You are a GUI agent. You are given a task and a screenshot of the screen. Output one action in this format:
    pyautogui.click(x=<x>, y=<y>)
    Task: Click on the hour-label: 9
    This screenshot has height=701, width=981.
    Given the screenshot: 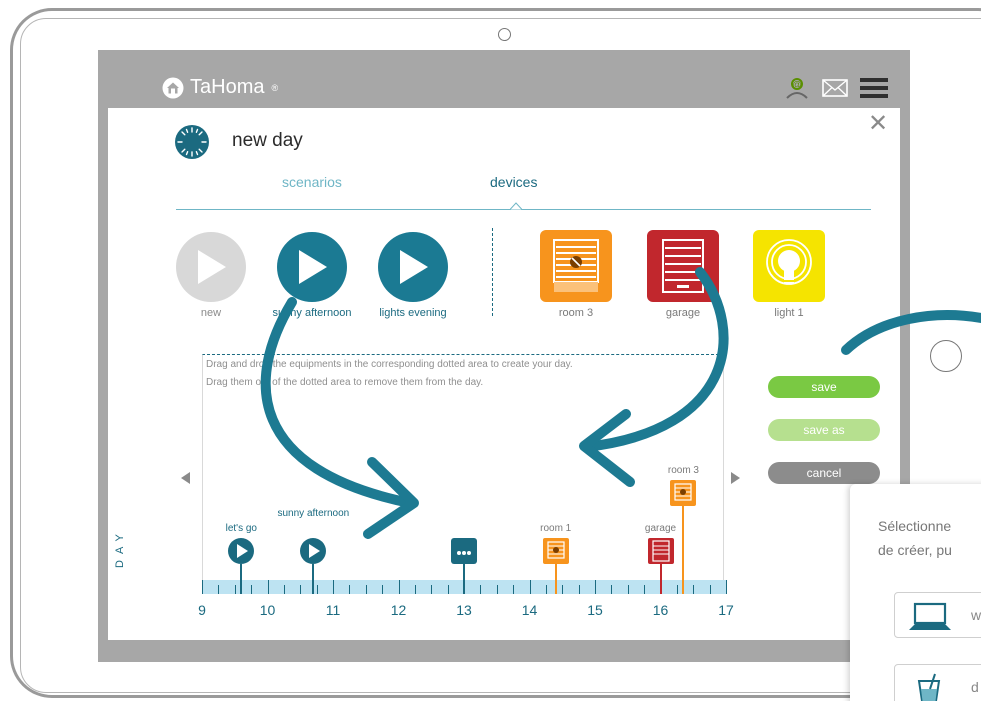 What is the action you would take?
    pyautogui.click(x=202, y=610)
    